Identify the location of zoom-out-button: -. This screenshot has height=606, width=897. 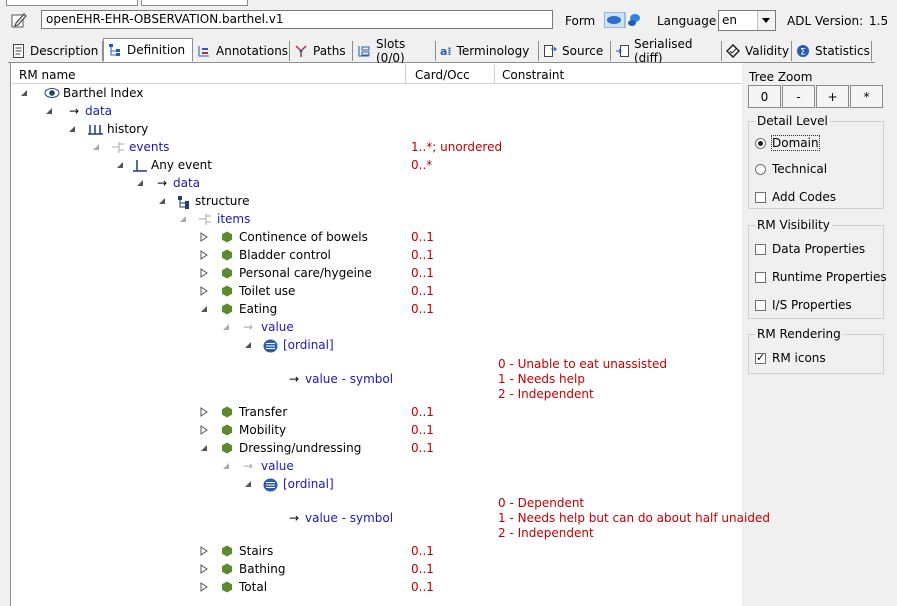
(798, 96).